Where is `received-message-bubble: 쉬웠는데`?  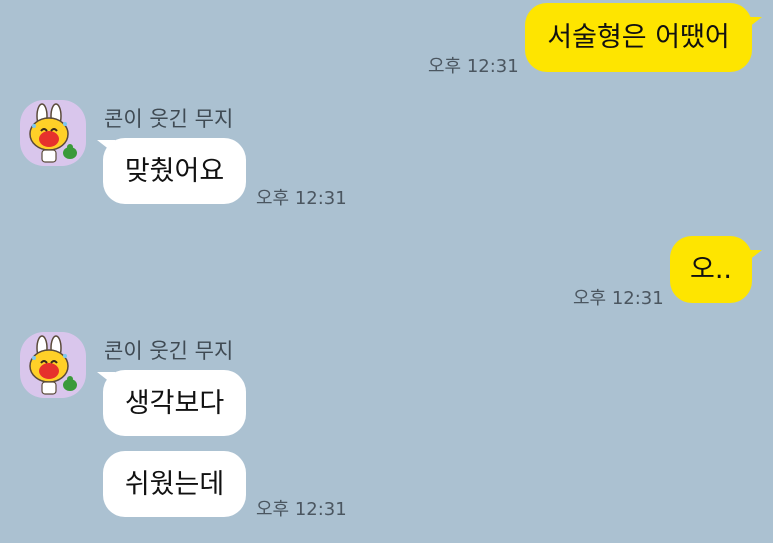
received-message-bubble: 쉬웠는데 is located at coordinates (174, 484).